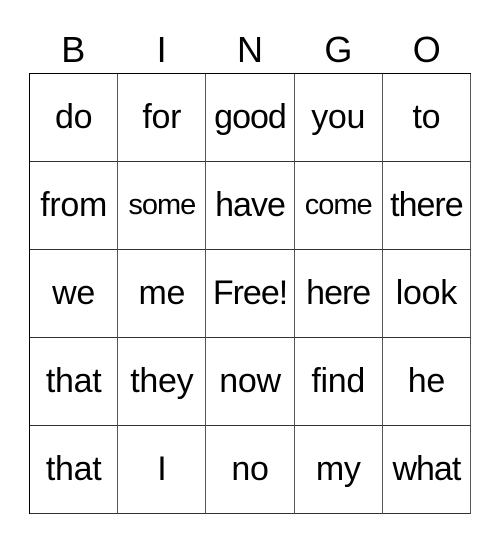  Describe the element at coordinates (338, 118) in the screenshot. I see `bingo-cell: you` at that location.